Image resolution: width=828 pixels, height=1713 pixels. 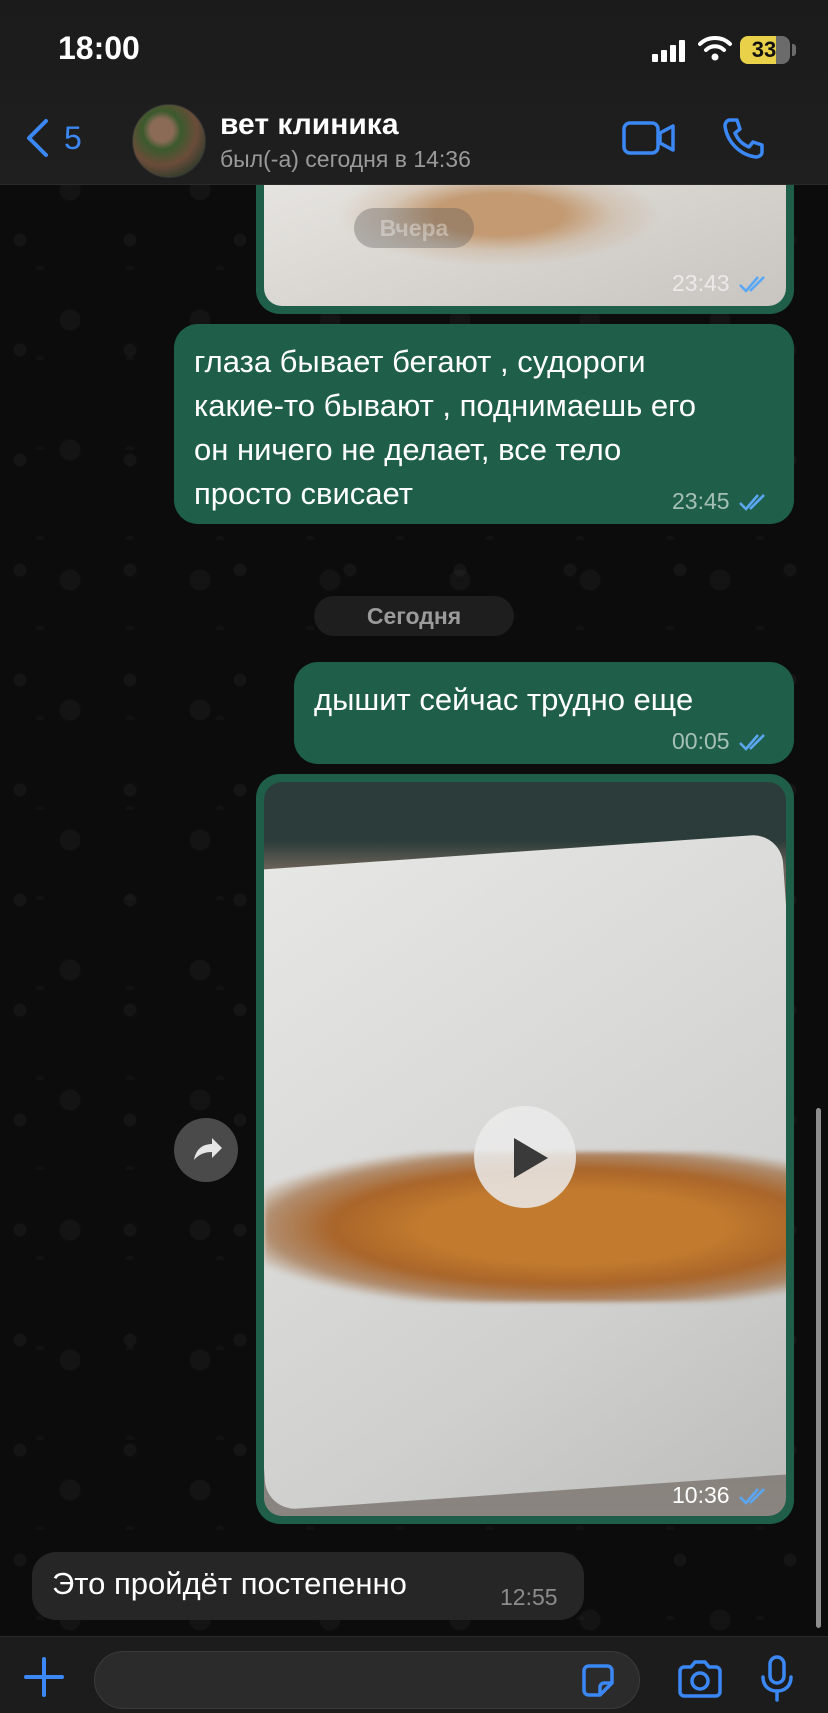 What do you see at coordinates (715, 48) in the screenshot?
I see `wifi-icon` at bounding box center [715, 48].